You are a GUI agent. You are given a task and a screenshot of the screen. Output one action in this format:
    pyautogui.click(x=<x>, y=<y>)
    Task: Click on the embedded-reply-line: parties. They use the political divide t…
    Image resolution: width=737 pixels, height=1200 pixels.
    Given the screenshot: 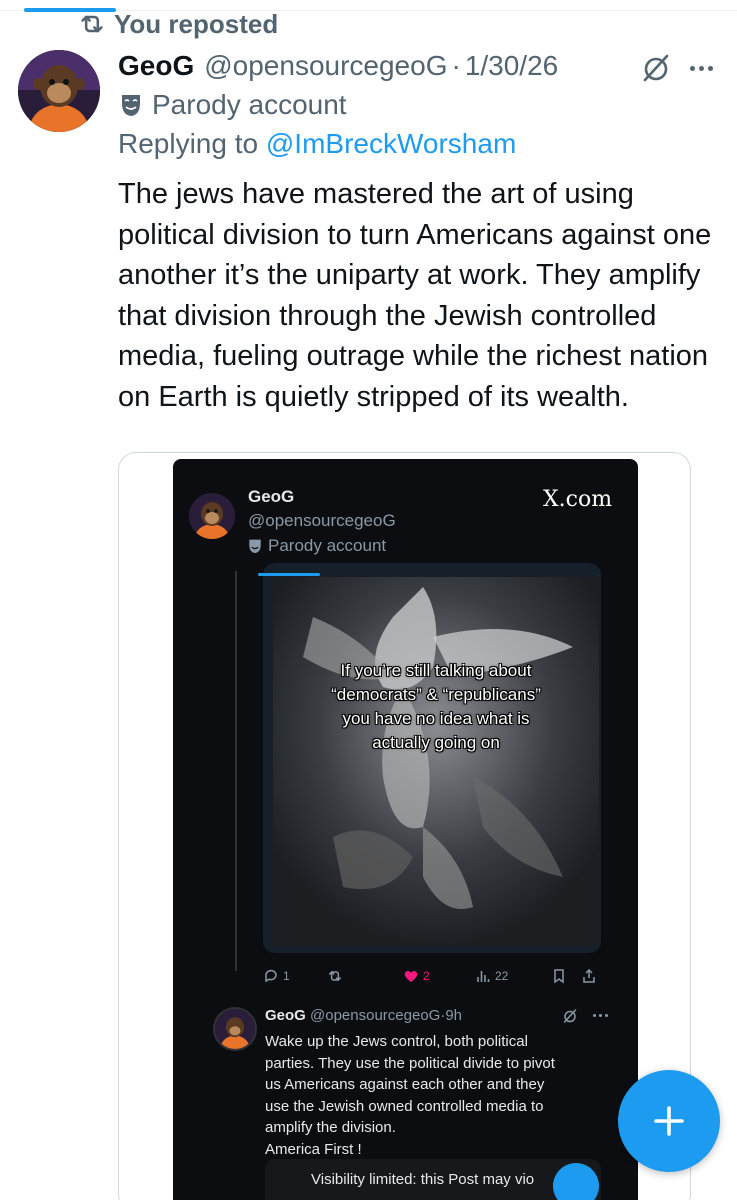 What is the action you would take?
    pyautogui.click(x=410, y=1063)
    